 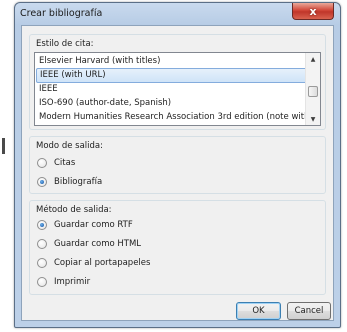 I want to click on output-mode-group: Modo de salida: Citas Bibliografía, so click(x=177, y=165).